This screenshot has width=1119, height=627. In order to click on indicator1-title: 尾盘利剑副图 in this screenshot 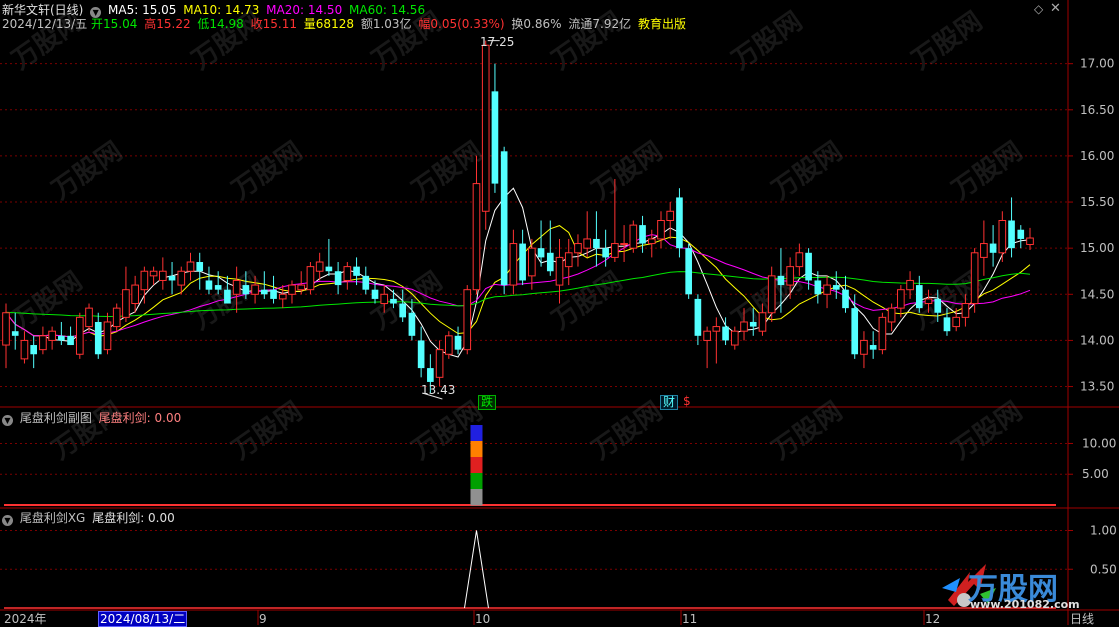, I will do `click(56, 418)`.